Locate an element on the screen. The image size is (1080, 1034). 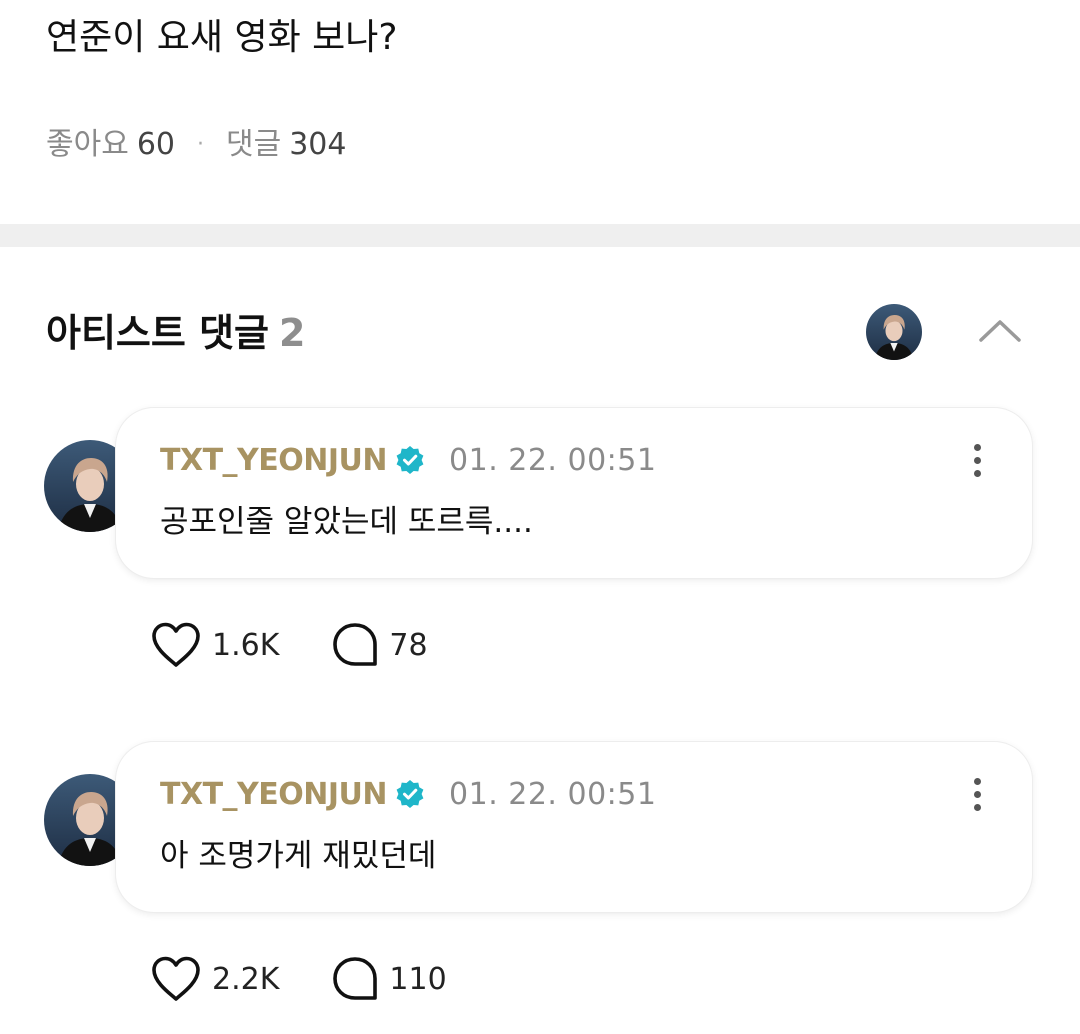
like-button: 2.2K is located at coordinates (214, 979).